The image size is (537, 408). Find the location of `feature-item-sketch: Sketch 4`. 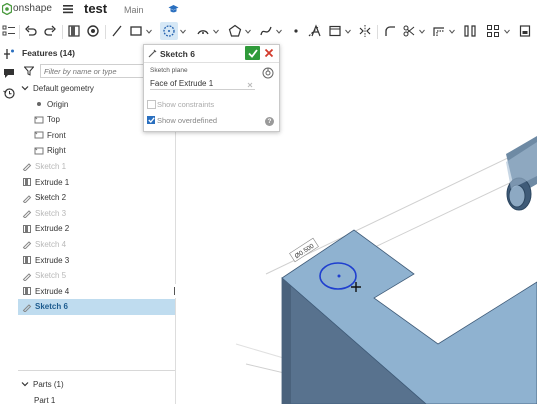

feature-item-sketch: Sketch 4 is located at coordinates (96, 244).